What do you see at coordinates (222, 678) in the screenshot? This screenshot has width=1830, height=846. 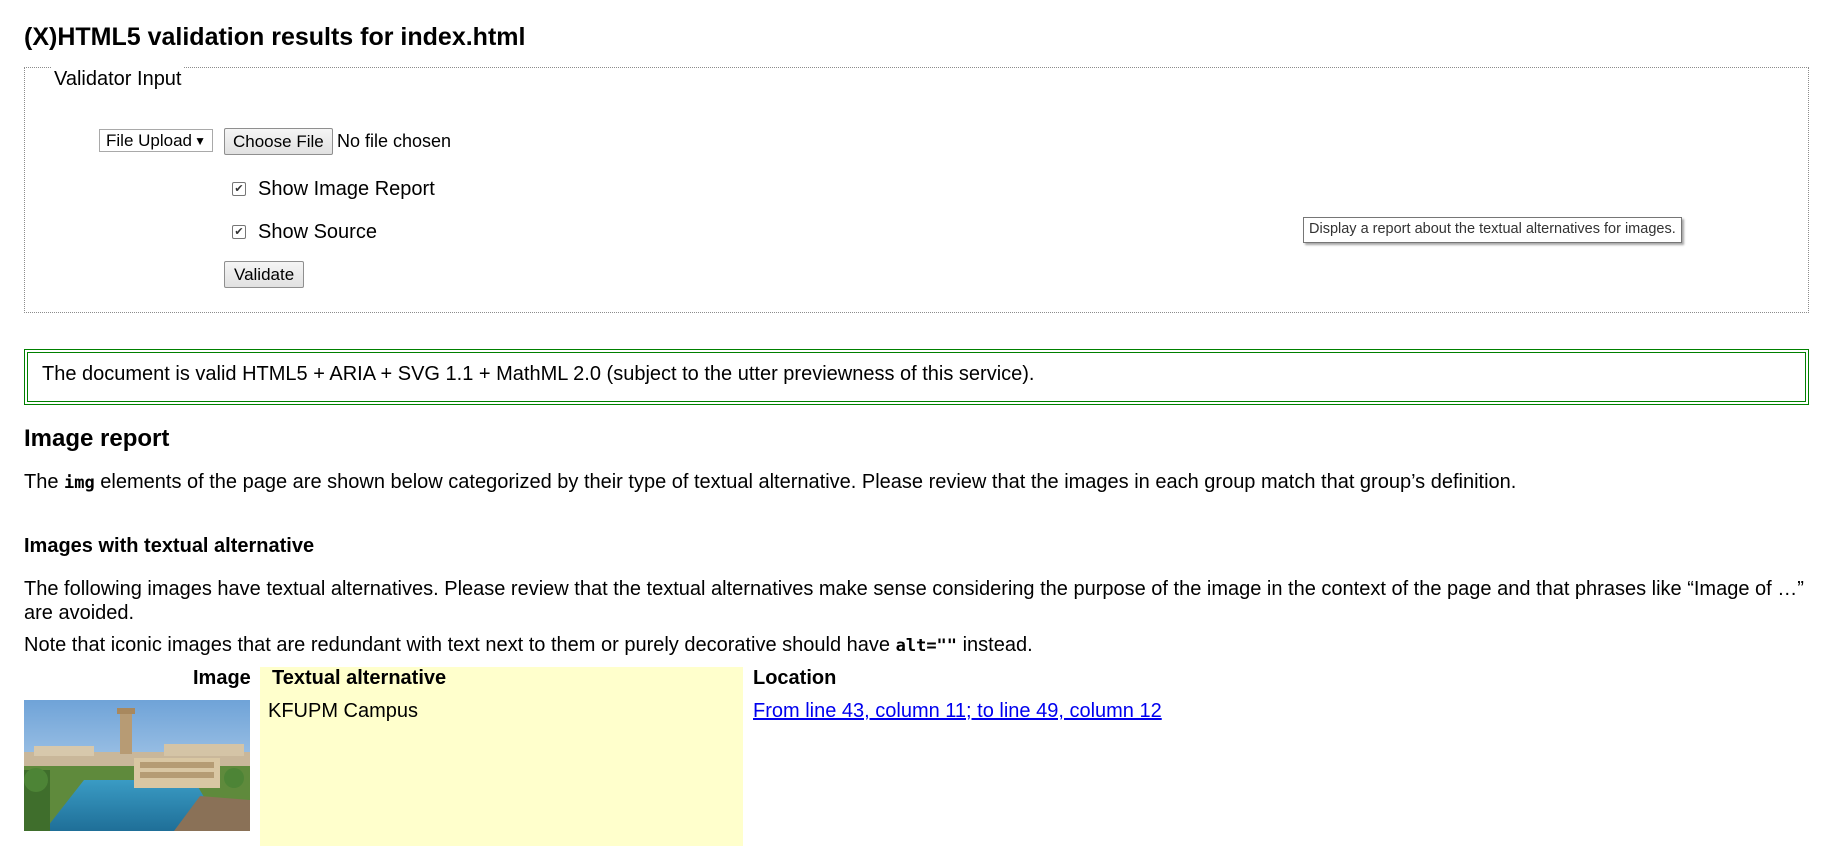 I see `image-column-header: Image` at bounding box center [222, 678].